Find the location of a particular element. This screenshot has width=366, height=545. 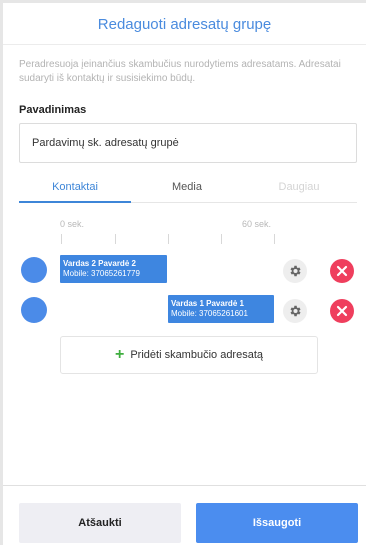

dialog-header: Redaguoti adresatų grupę is located at coordinates (184, 24).